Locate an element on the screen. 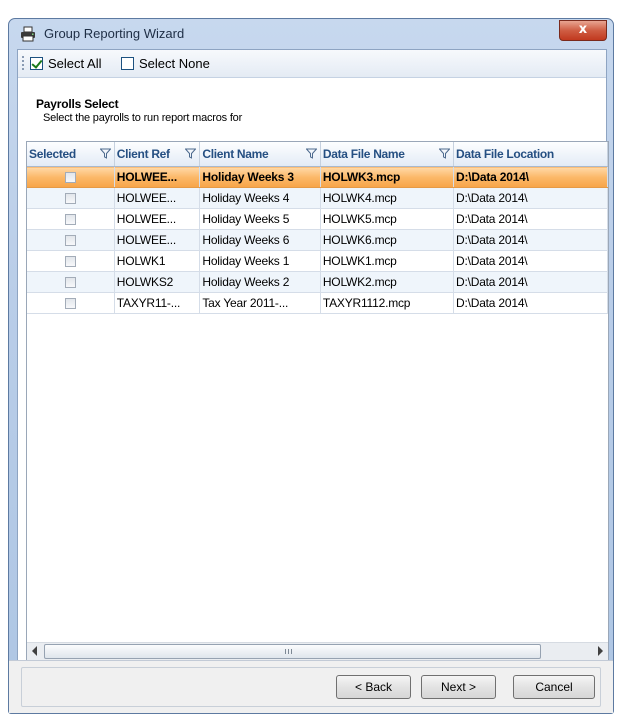 The height and width of the screenshot is (724, 627). back-button: < Back is located at coordinates (373, 687).